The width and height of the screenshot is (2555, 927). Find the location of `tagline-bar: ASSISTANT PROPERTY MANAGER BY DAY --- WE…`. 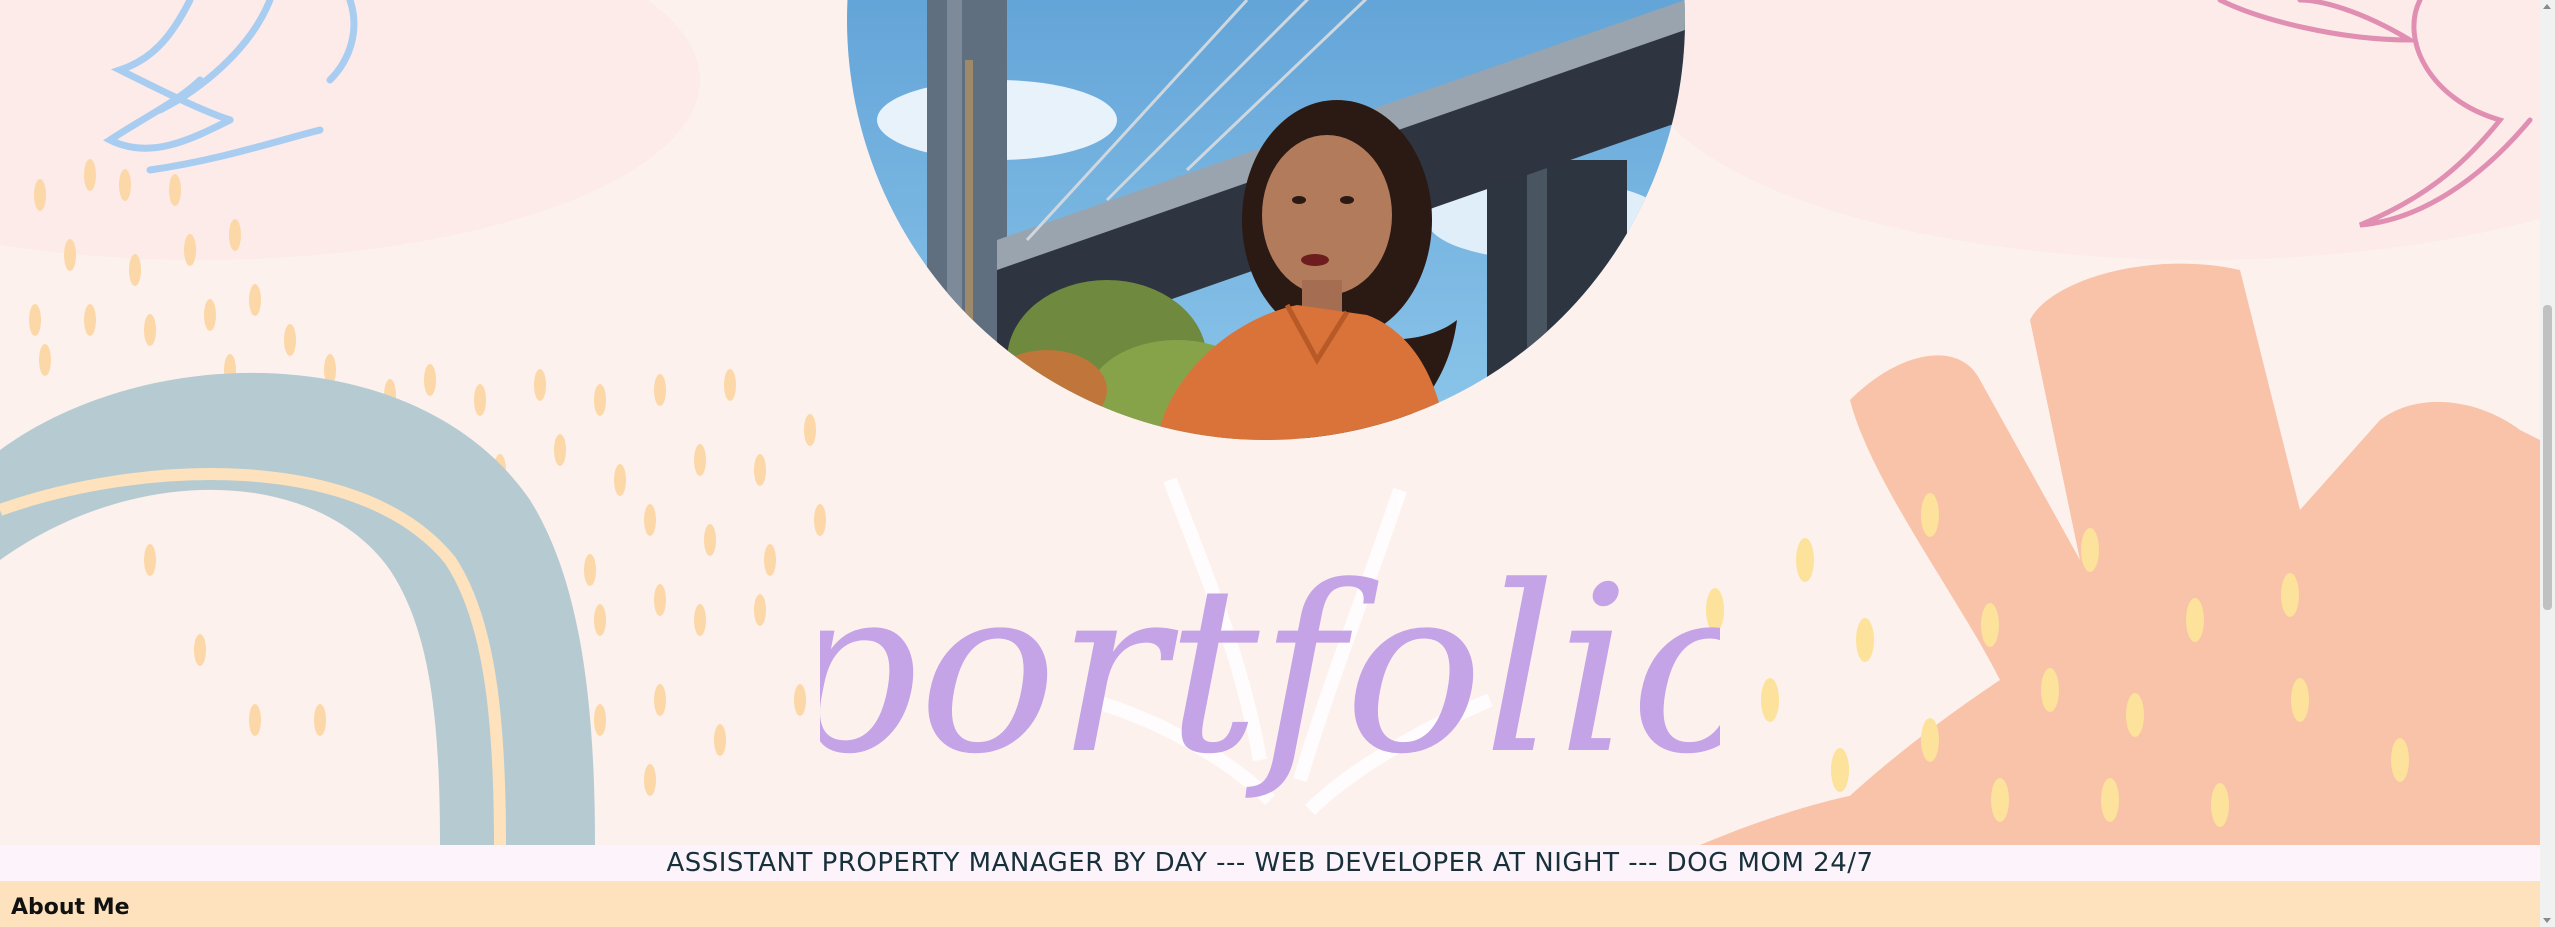

tagline-bar: ASSISTANT PROPERTY MANAGER BY DAY --- WE… is located at coordinates (1270, 863).